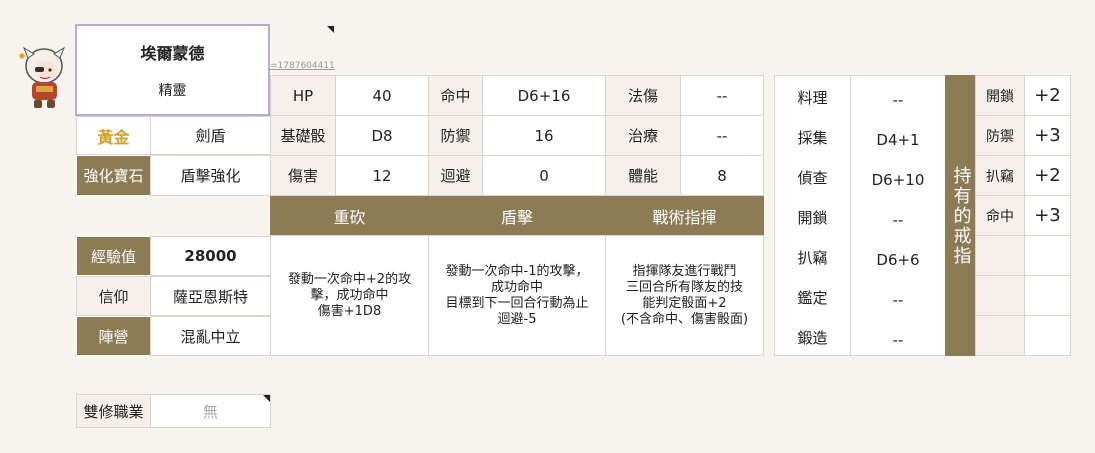  What do you see at coordinates (382, 95) in the screenshot?
I see `stat-value-a-row1: 40` at bounding box center [382, 95].